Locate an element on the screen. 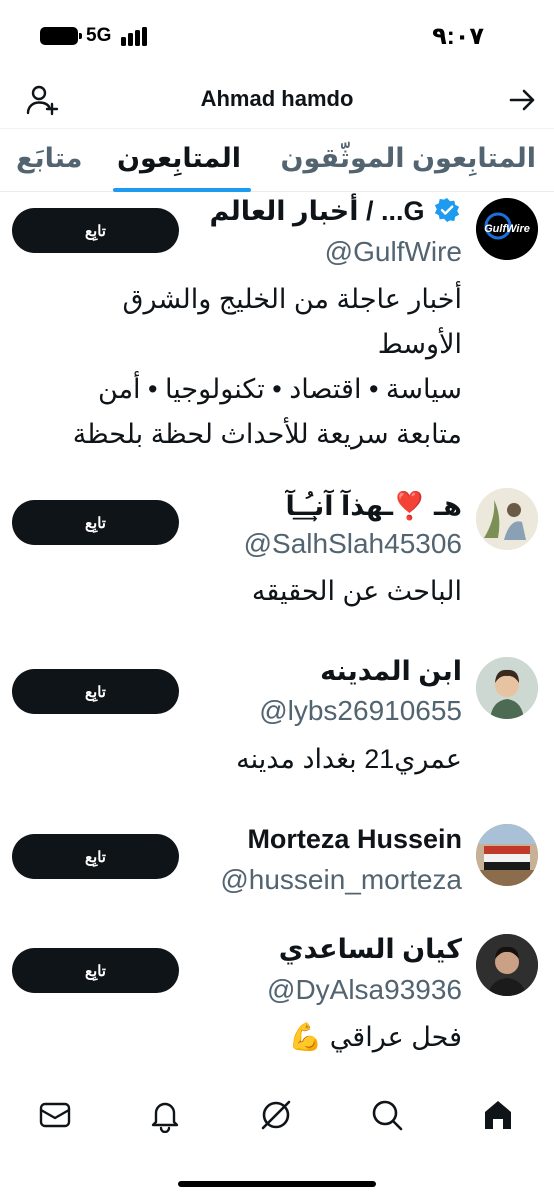 This screenshot has width=554, height=1199. home-icon is located at coordinates (498, 1115).